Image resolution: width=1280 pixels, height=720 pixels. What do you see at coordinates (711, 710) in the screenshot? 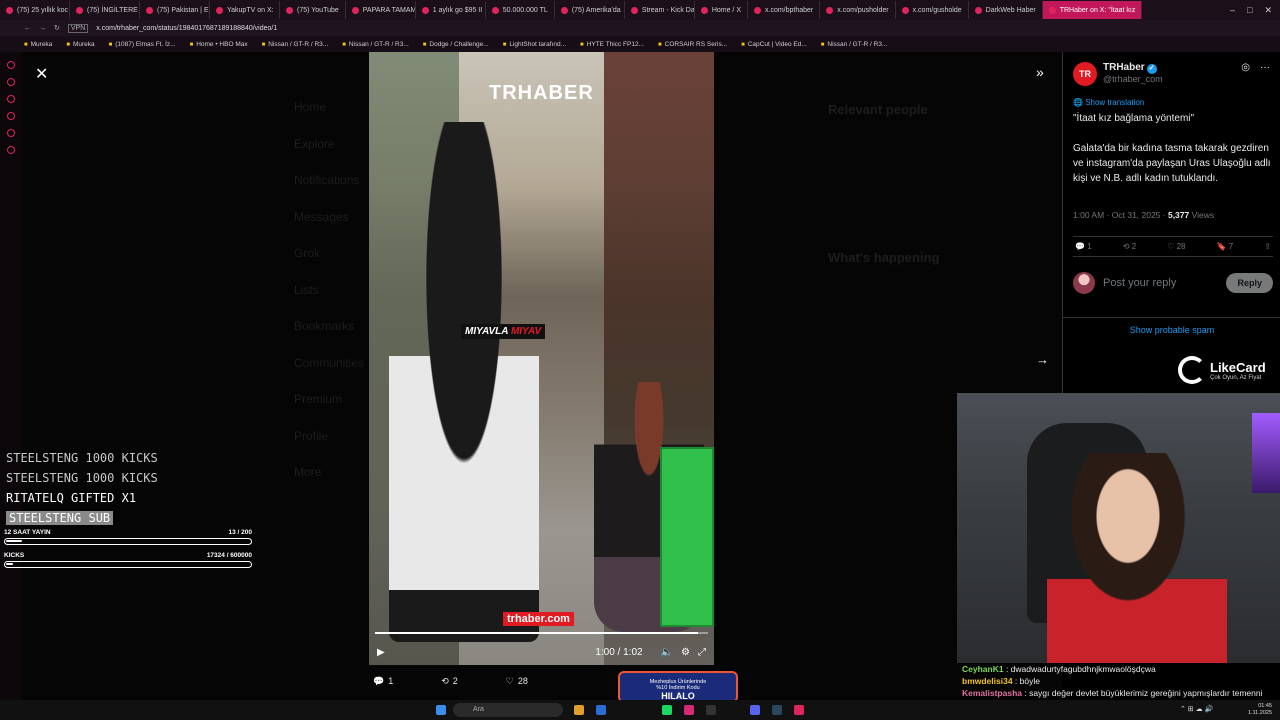
I see `tiktok-icon` at bounding box center [711, 710].